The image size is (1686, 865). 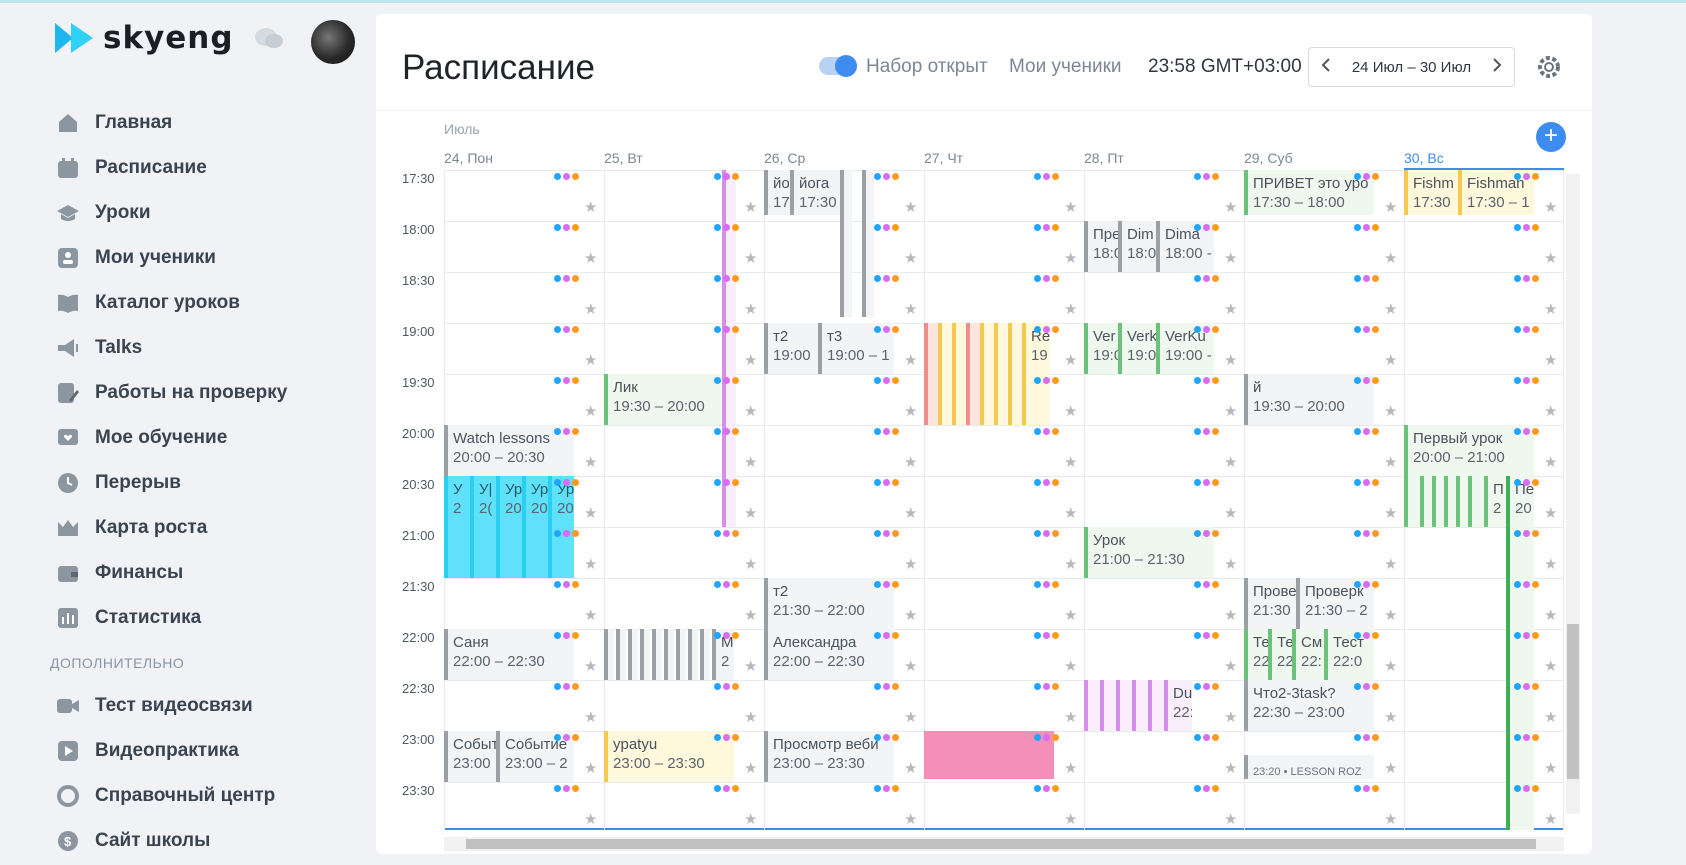 I want to click on sidebar-item-home: Главная, so click(x=171, y=122).